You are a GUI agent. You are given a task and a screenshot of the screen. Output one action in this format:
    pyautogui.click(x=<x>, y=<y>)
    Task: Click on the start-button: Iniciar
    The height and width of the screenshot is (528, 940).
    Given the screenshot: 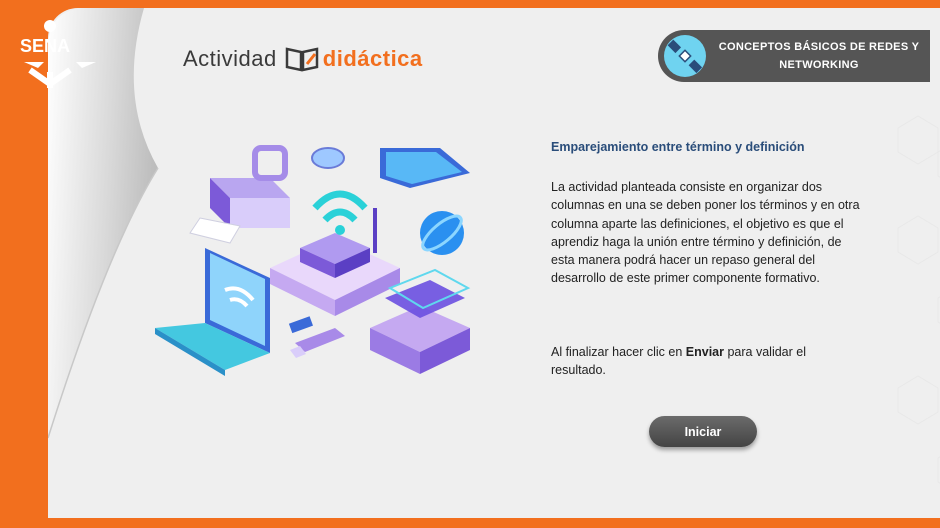 What is the action you would take?
    pyautogui.click(x=703, y=431)
    